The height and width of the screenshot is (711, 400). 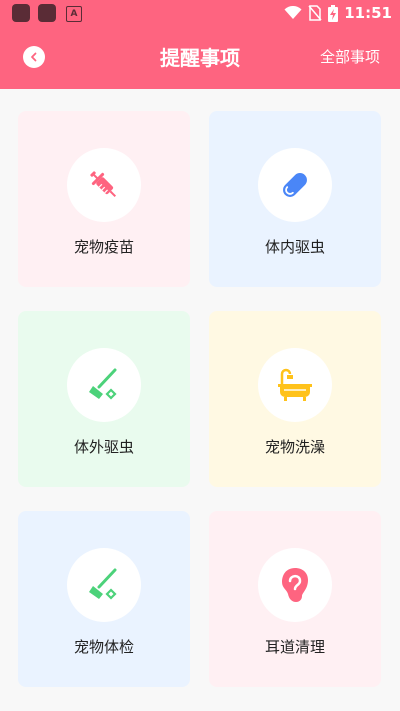 What do you see at coordinates (103, 247) in the screenshot?
I see `card-label: 宠物疫苗` at bounding box center [103, 247].